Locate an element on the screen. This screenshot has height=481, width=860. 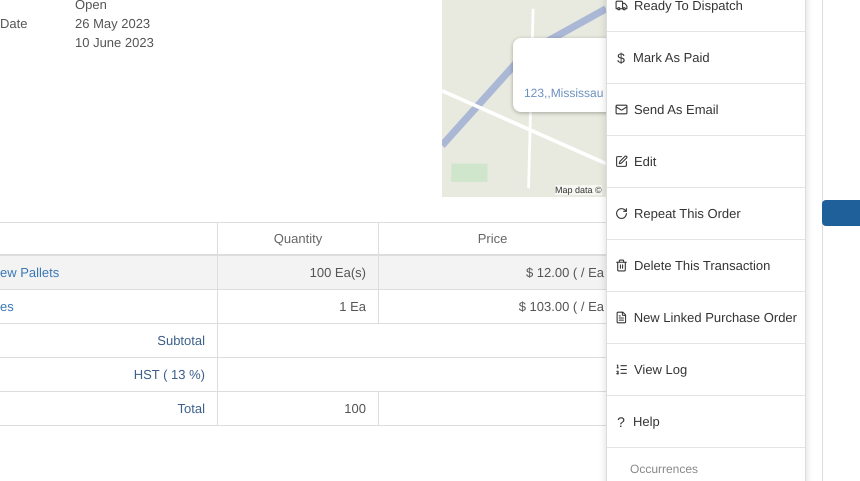
menu-item: ? Help is located at coordinates (706, 422).